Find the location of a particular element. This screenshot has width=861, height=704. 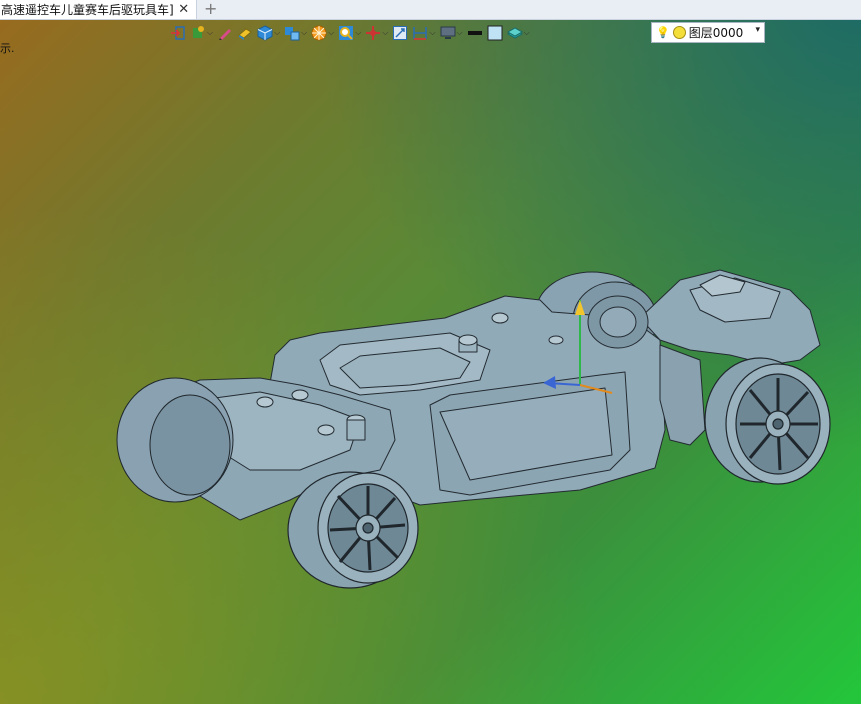

dropdown-arrow-icon: ▾ is located at coordinates (757, 30).